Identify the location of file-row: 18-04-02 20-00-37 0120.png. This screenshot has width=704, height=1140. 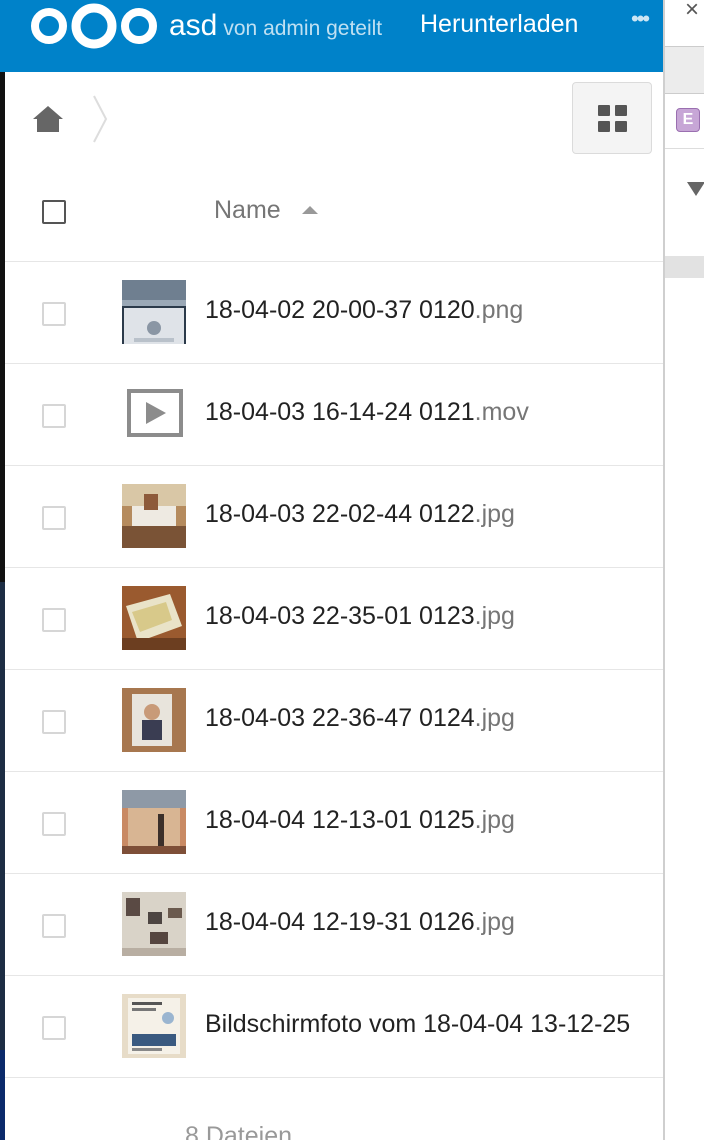
(334, 313).